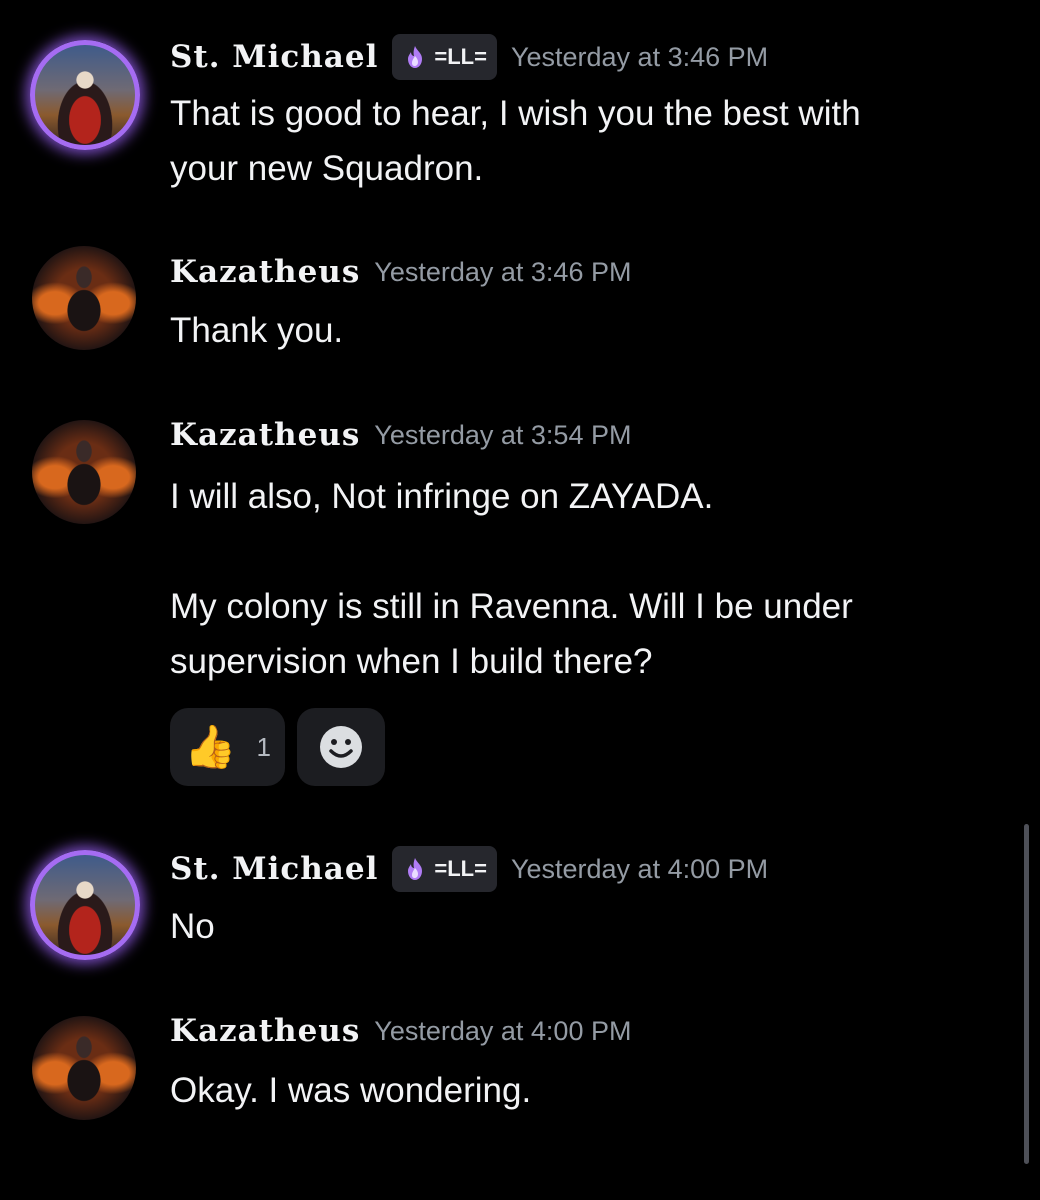 This screenshot has height=1200, width=1040. I want to click on message-line: supervision when I build there?, so click(411, 661).